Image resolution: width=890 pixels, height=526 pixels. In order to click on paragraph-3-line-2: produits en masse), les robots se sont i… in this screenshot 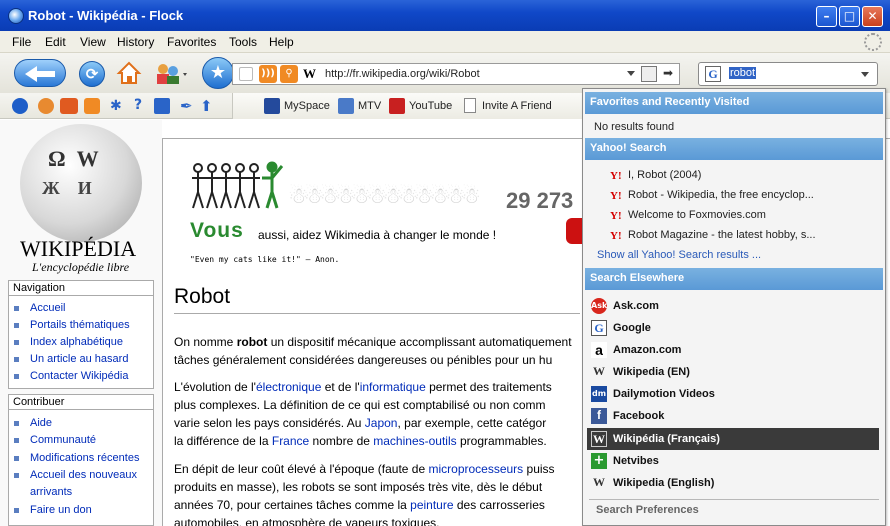, I will do `click(358, 487)`.